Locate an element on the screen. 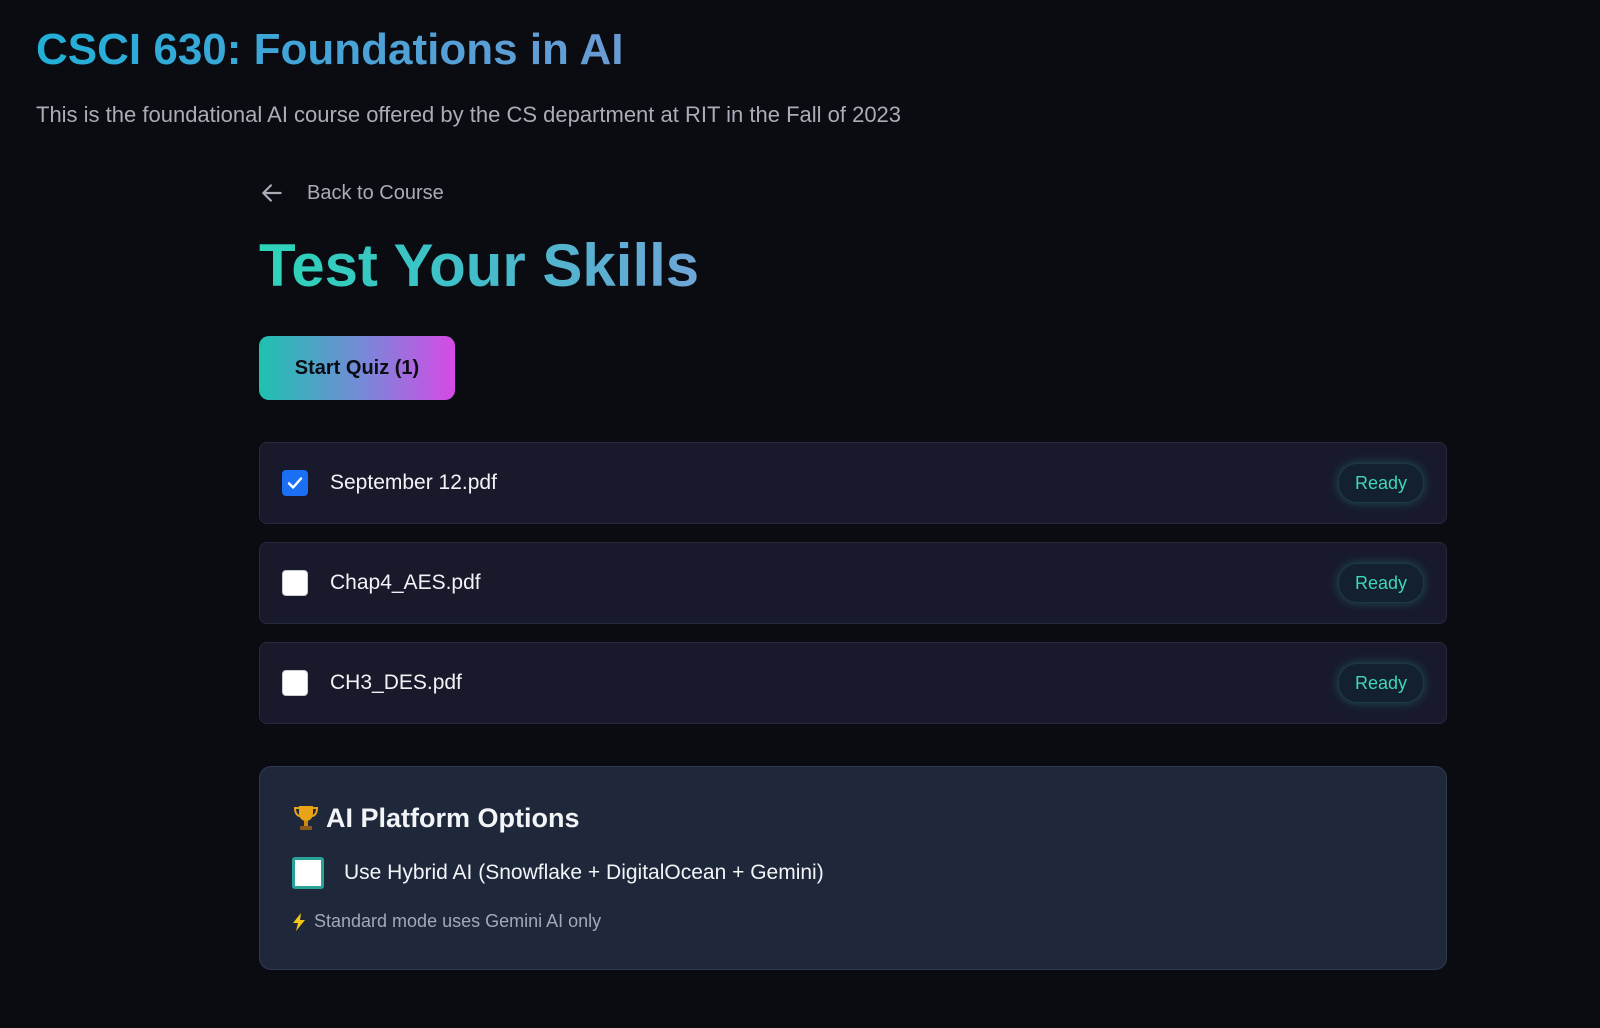  back-link-label: Back to Course is located at coordinates (375, 192).